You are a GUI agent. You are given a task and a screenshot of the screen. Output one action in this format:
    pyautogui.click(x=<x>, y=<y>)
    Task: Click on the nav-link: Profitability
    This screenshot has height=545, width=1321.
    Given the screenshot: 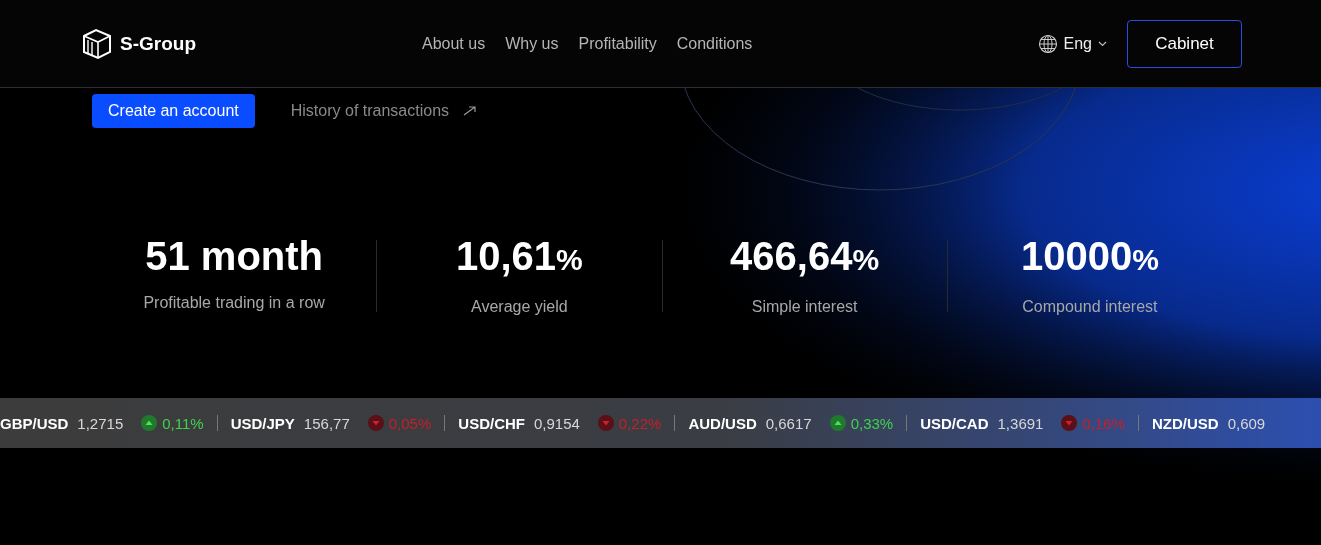 What is the action you would take?
    pyautogui.click(x=617, y=43)
    